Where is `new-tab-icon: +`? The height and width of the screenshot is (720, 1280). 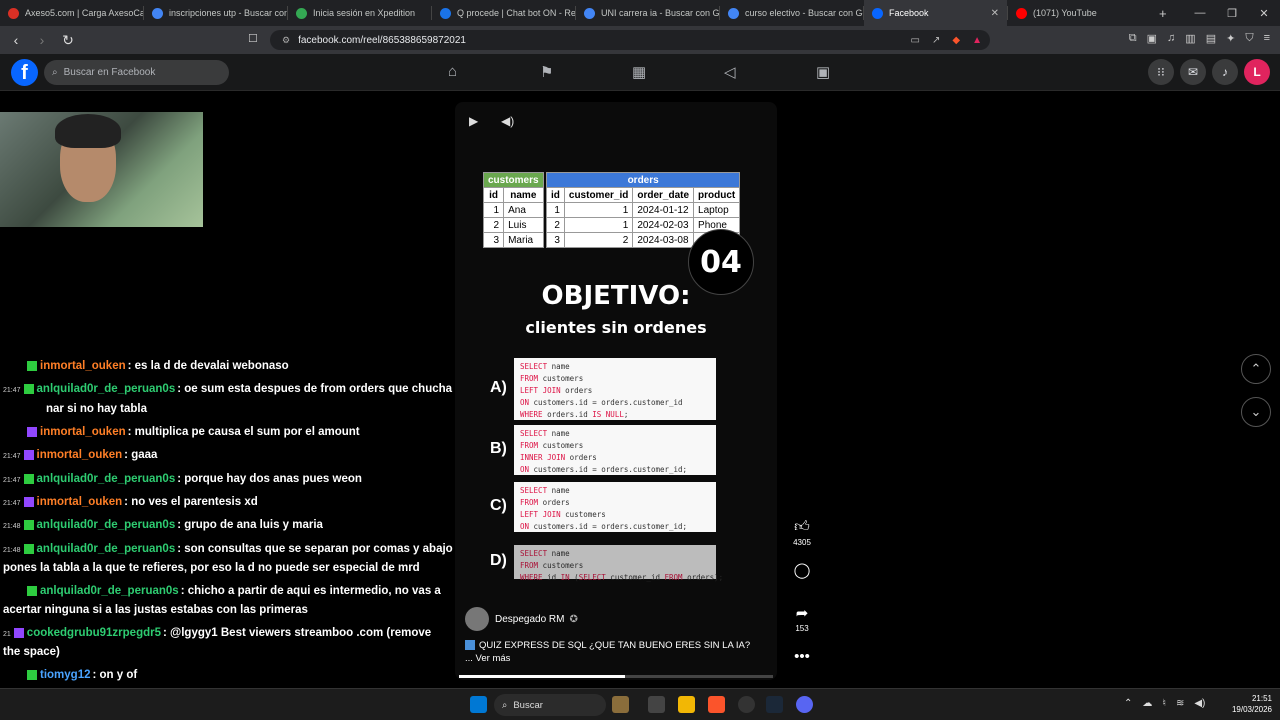
new-tab-icon: + is located at coordinates (1163, 13).